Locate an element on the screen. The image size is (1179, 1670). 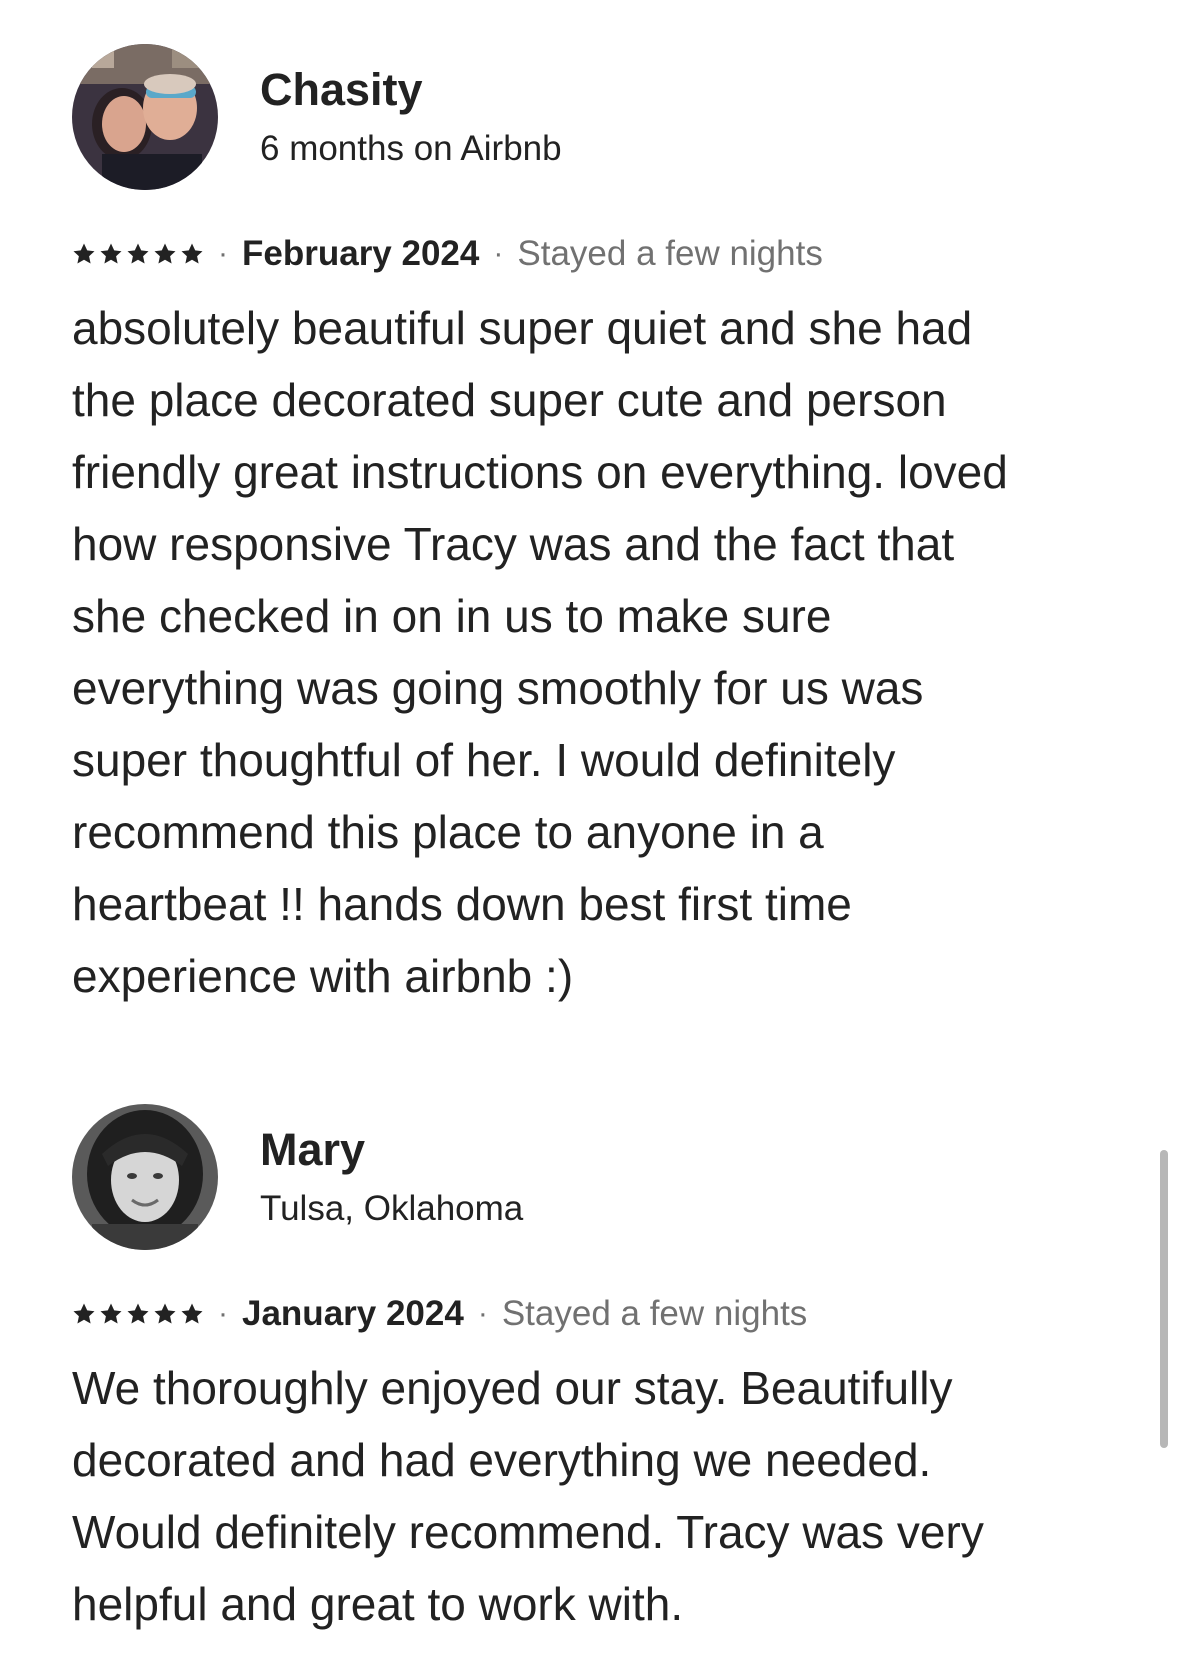
reviewer-info: Mary Tulsa, Oklahoma is located at coordinates (391, 1177).